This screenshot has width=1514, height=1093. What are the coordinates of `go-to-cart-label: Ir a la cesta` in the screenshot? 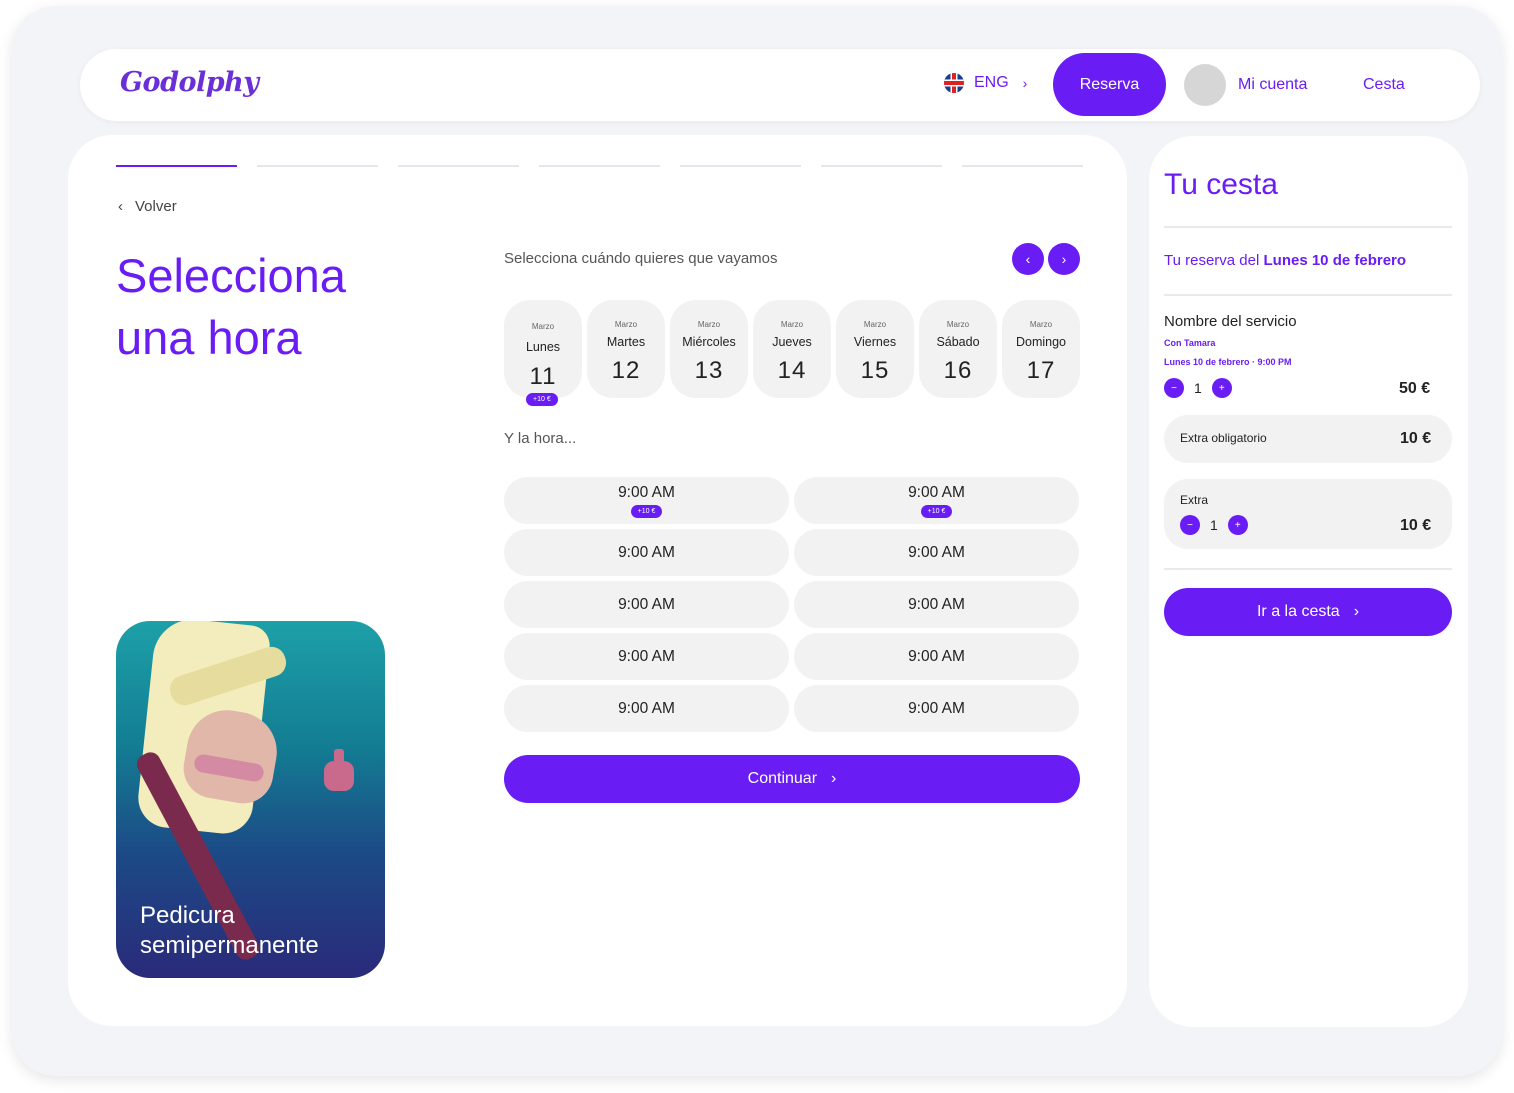 It's located at (1298, 611).